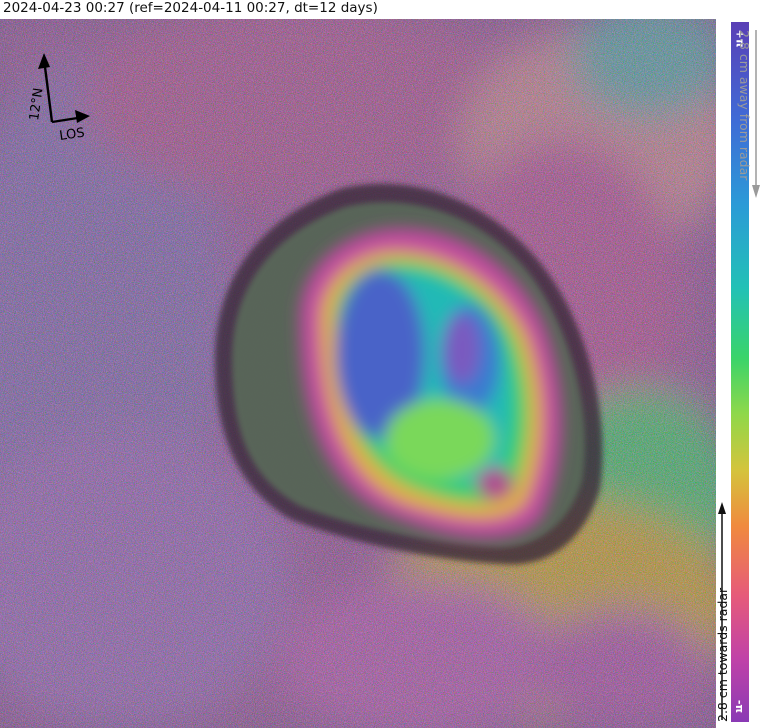  What do you see at coordinates (740, 706) in the screenshot?
I see `colorbar-min-label: -π` at bounding box center [740, 706].